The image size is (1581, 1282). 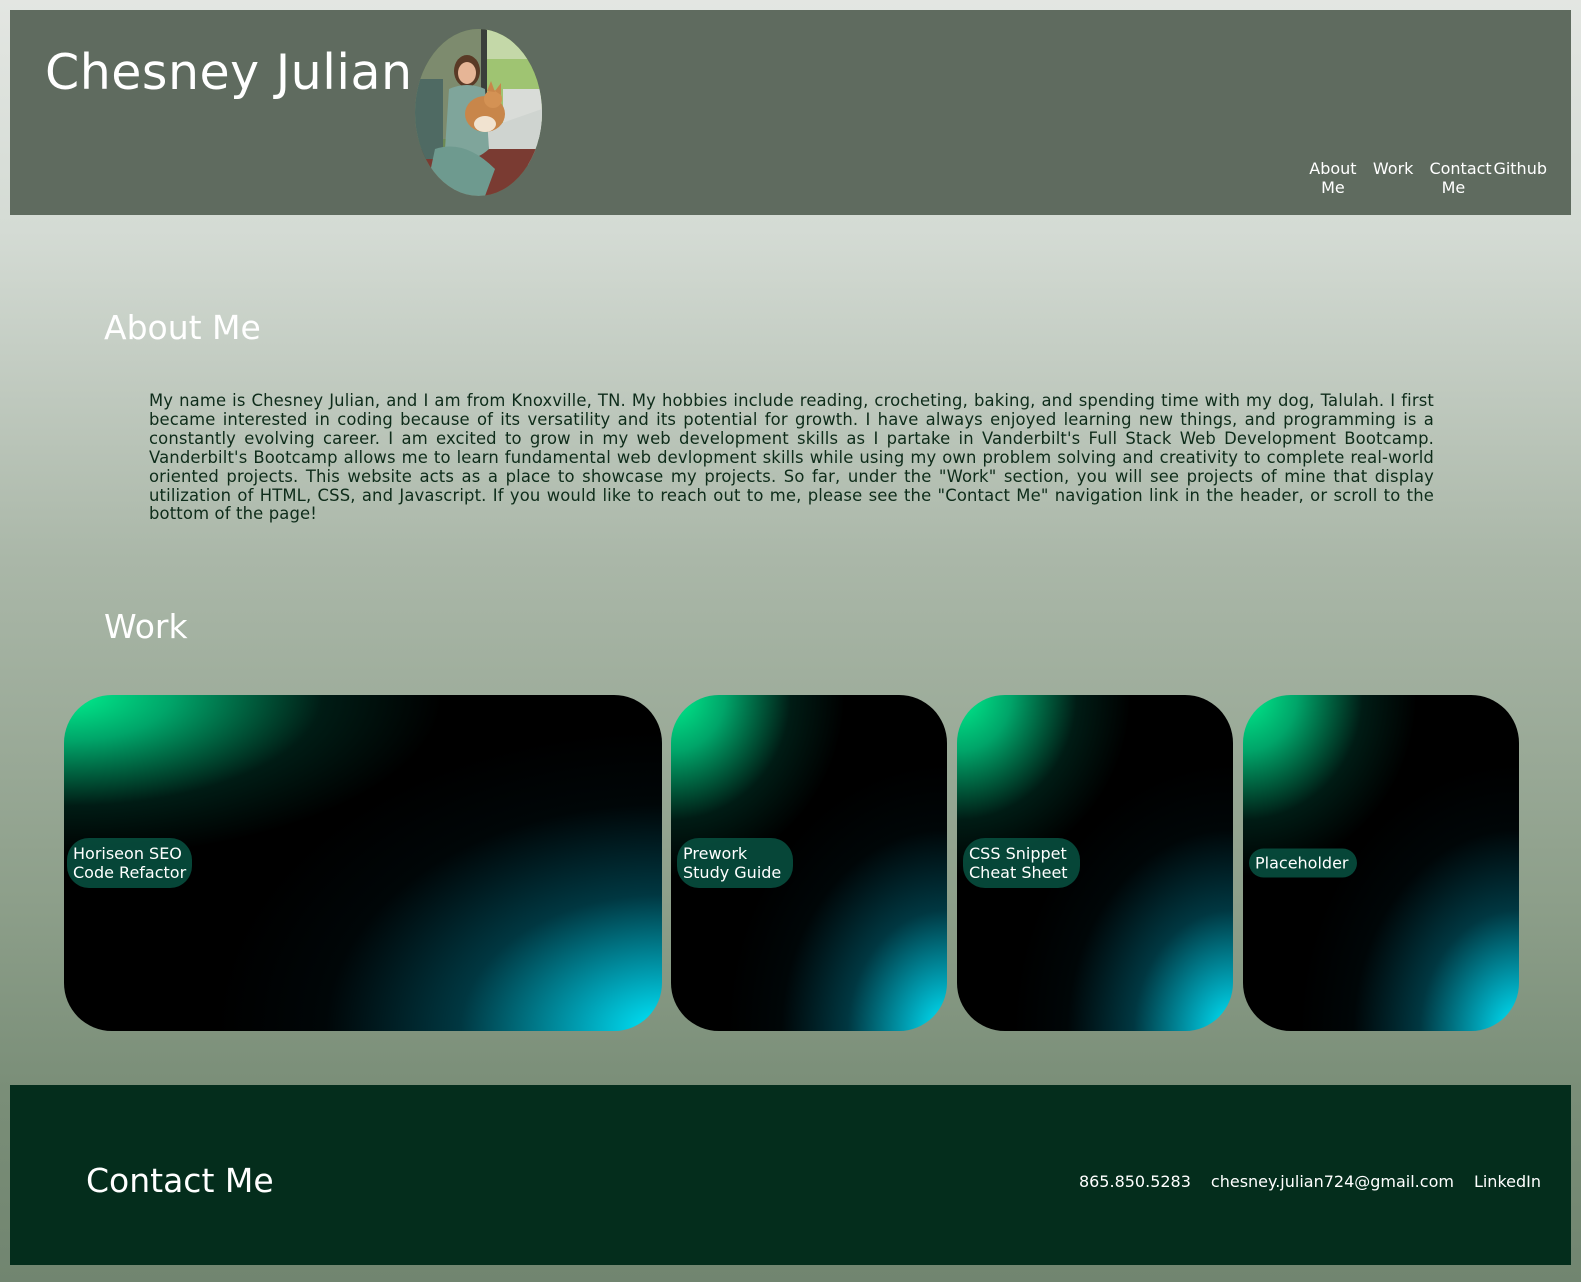 I want to click on nav-link-work: Work, so click(x=1393, y=178).